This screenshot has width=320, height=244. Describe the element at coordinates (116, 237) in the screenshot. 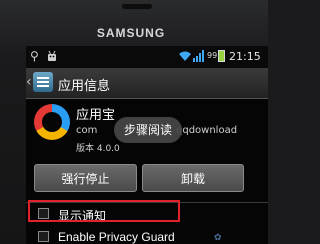

I see `privacy-guard-label: Enable Privacy Guard` at that location.